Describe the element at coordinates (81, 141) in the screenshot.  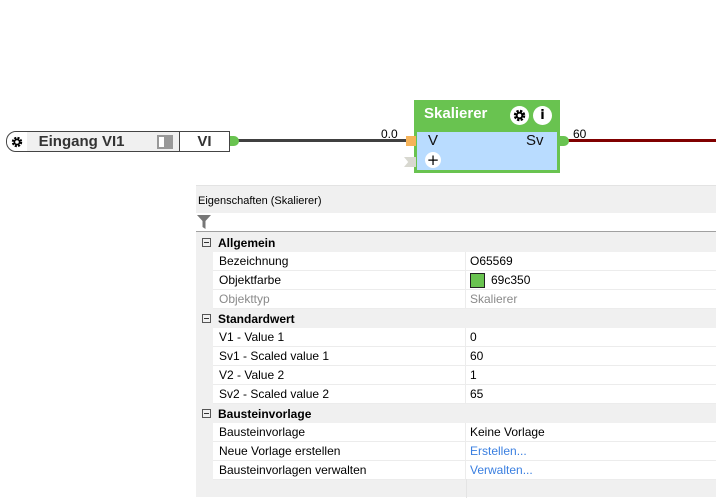
I see `input-node-title: Eingang VI1` at that location.